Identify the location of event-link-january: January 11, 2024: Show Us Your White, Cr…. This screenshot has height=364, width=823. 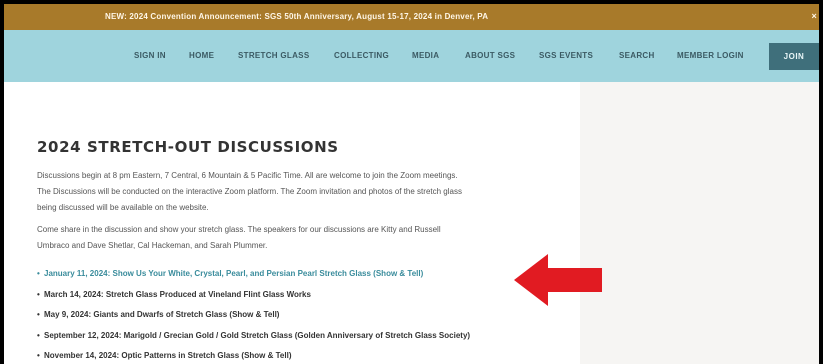
(233, 273).